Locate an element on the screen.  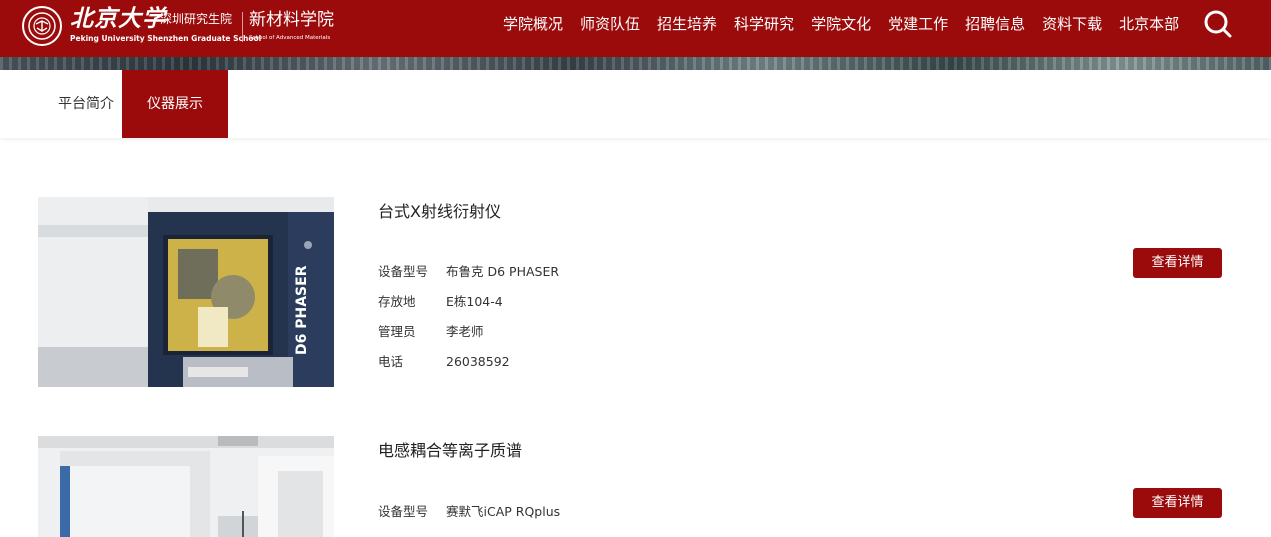
search-icon is located at coordinates (1218, 24).